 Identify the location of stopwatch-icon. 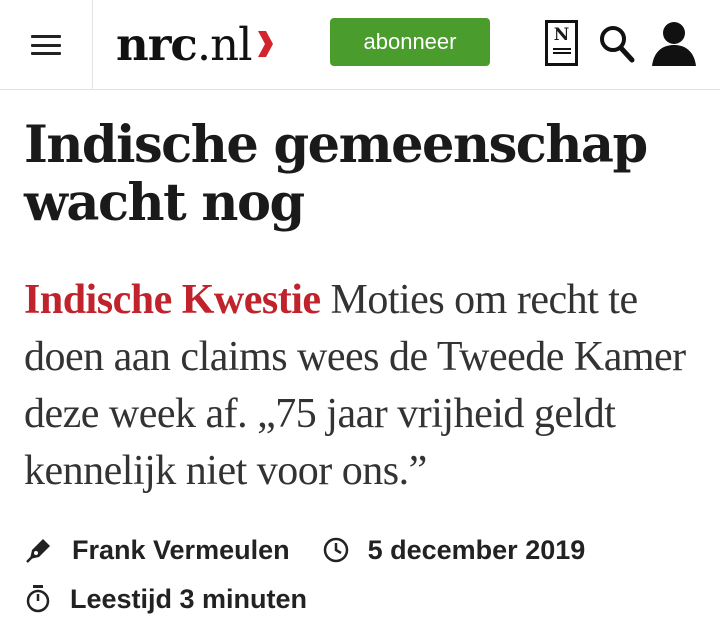
(38, 599).